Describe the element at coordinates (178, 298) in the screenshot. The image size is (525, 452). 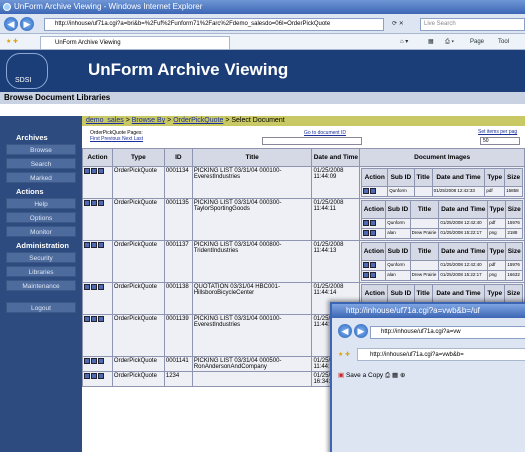
I see `row-id: 0001138` at that location.